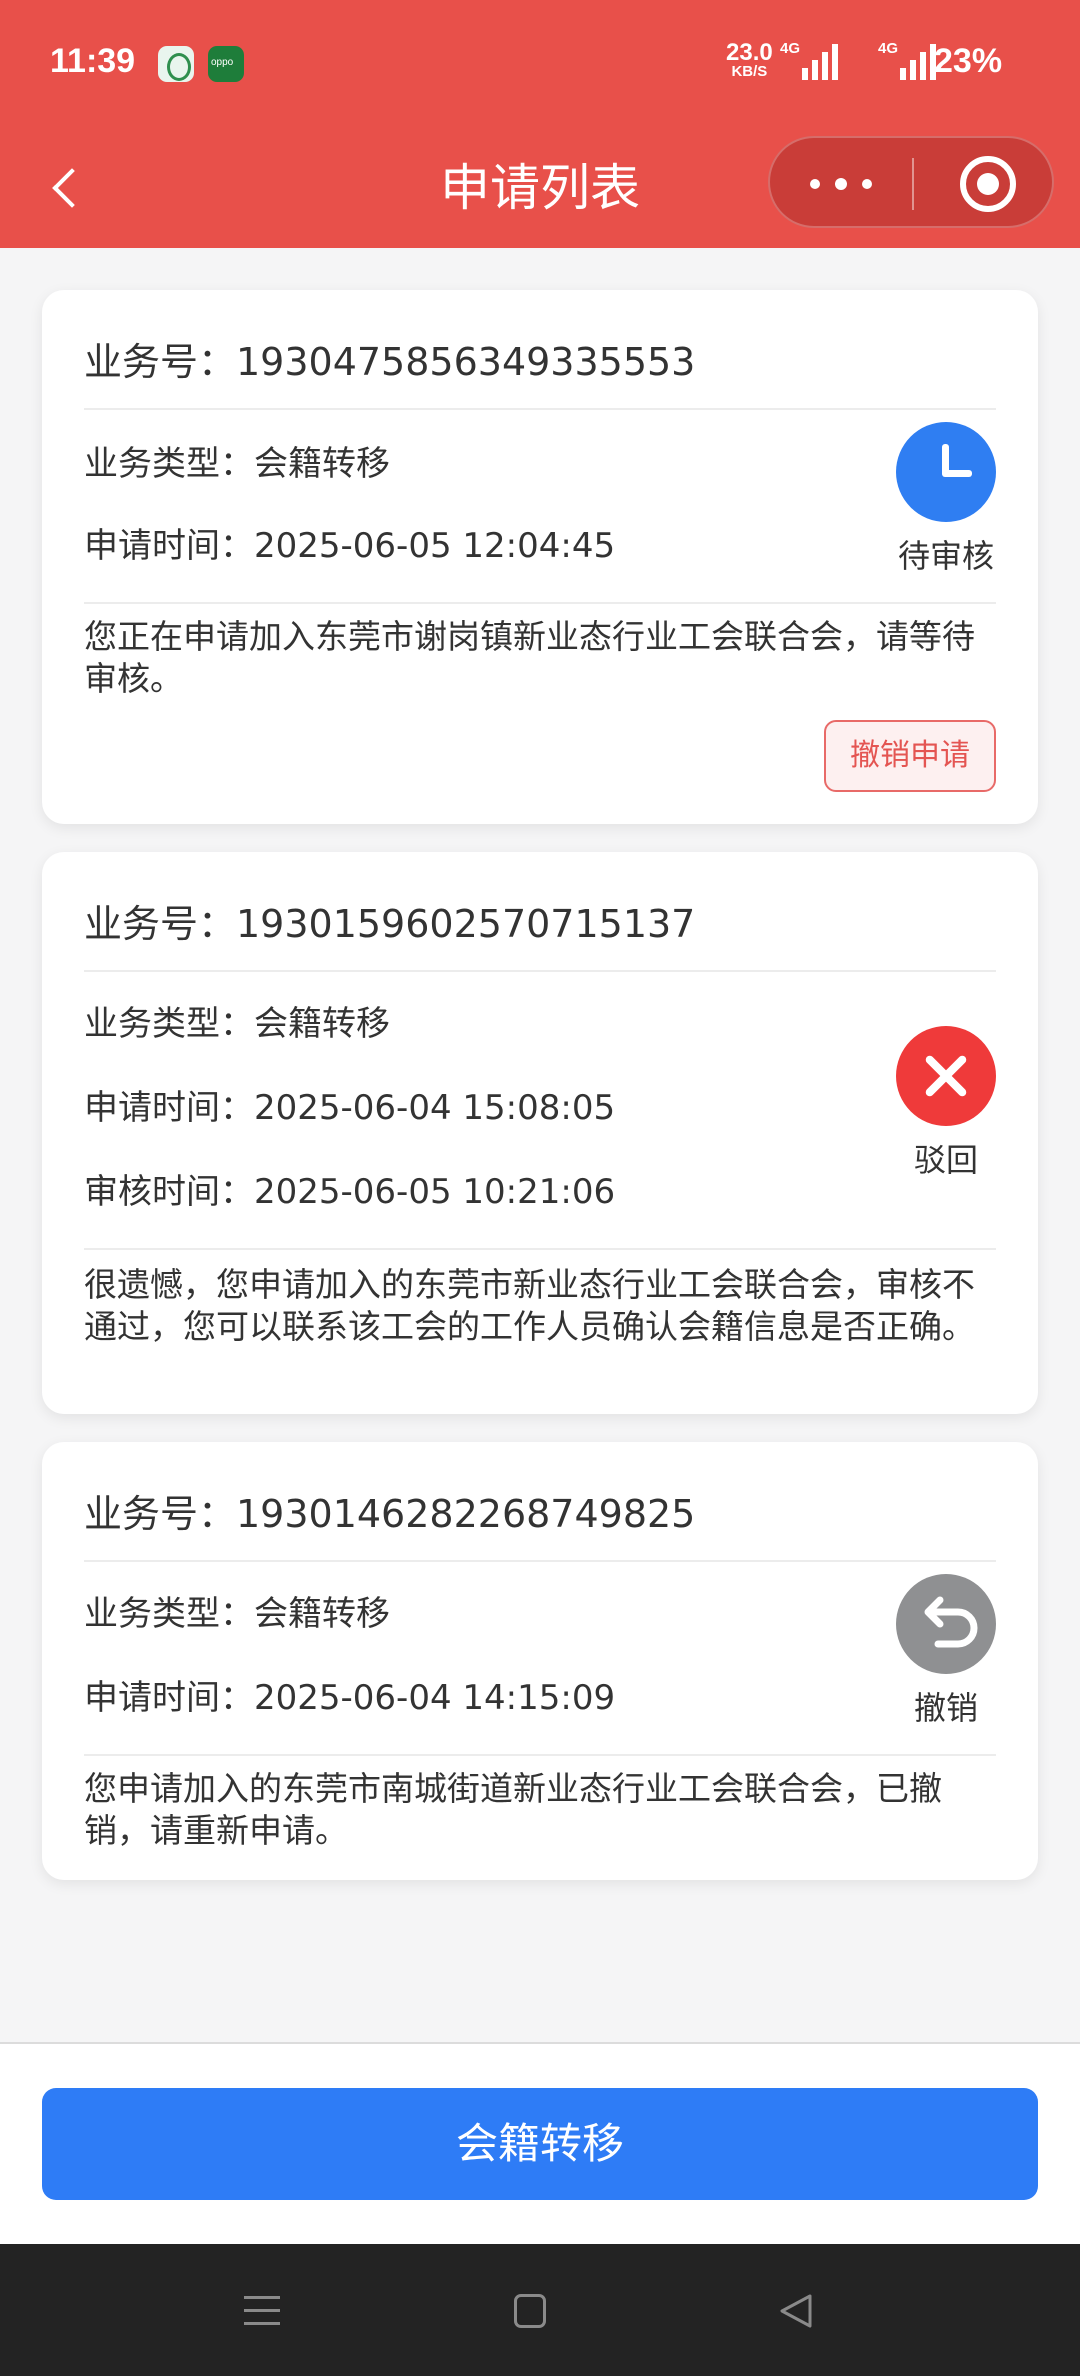 The image size is (1080, 2376). I want to click on status-label: 撤销, so click(945, 1708).